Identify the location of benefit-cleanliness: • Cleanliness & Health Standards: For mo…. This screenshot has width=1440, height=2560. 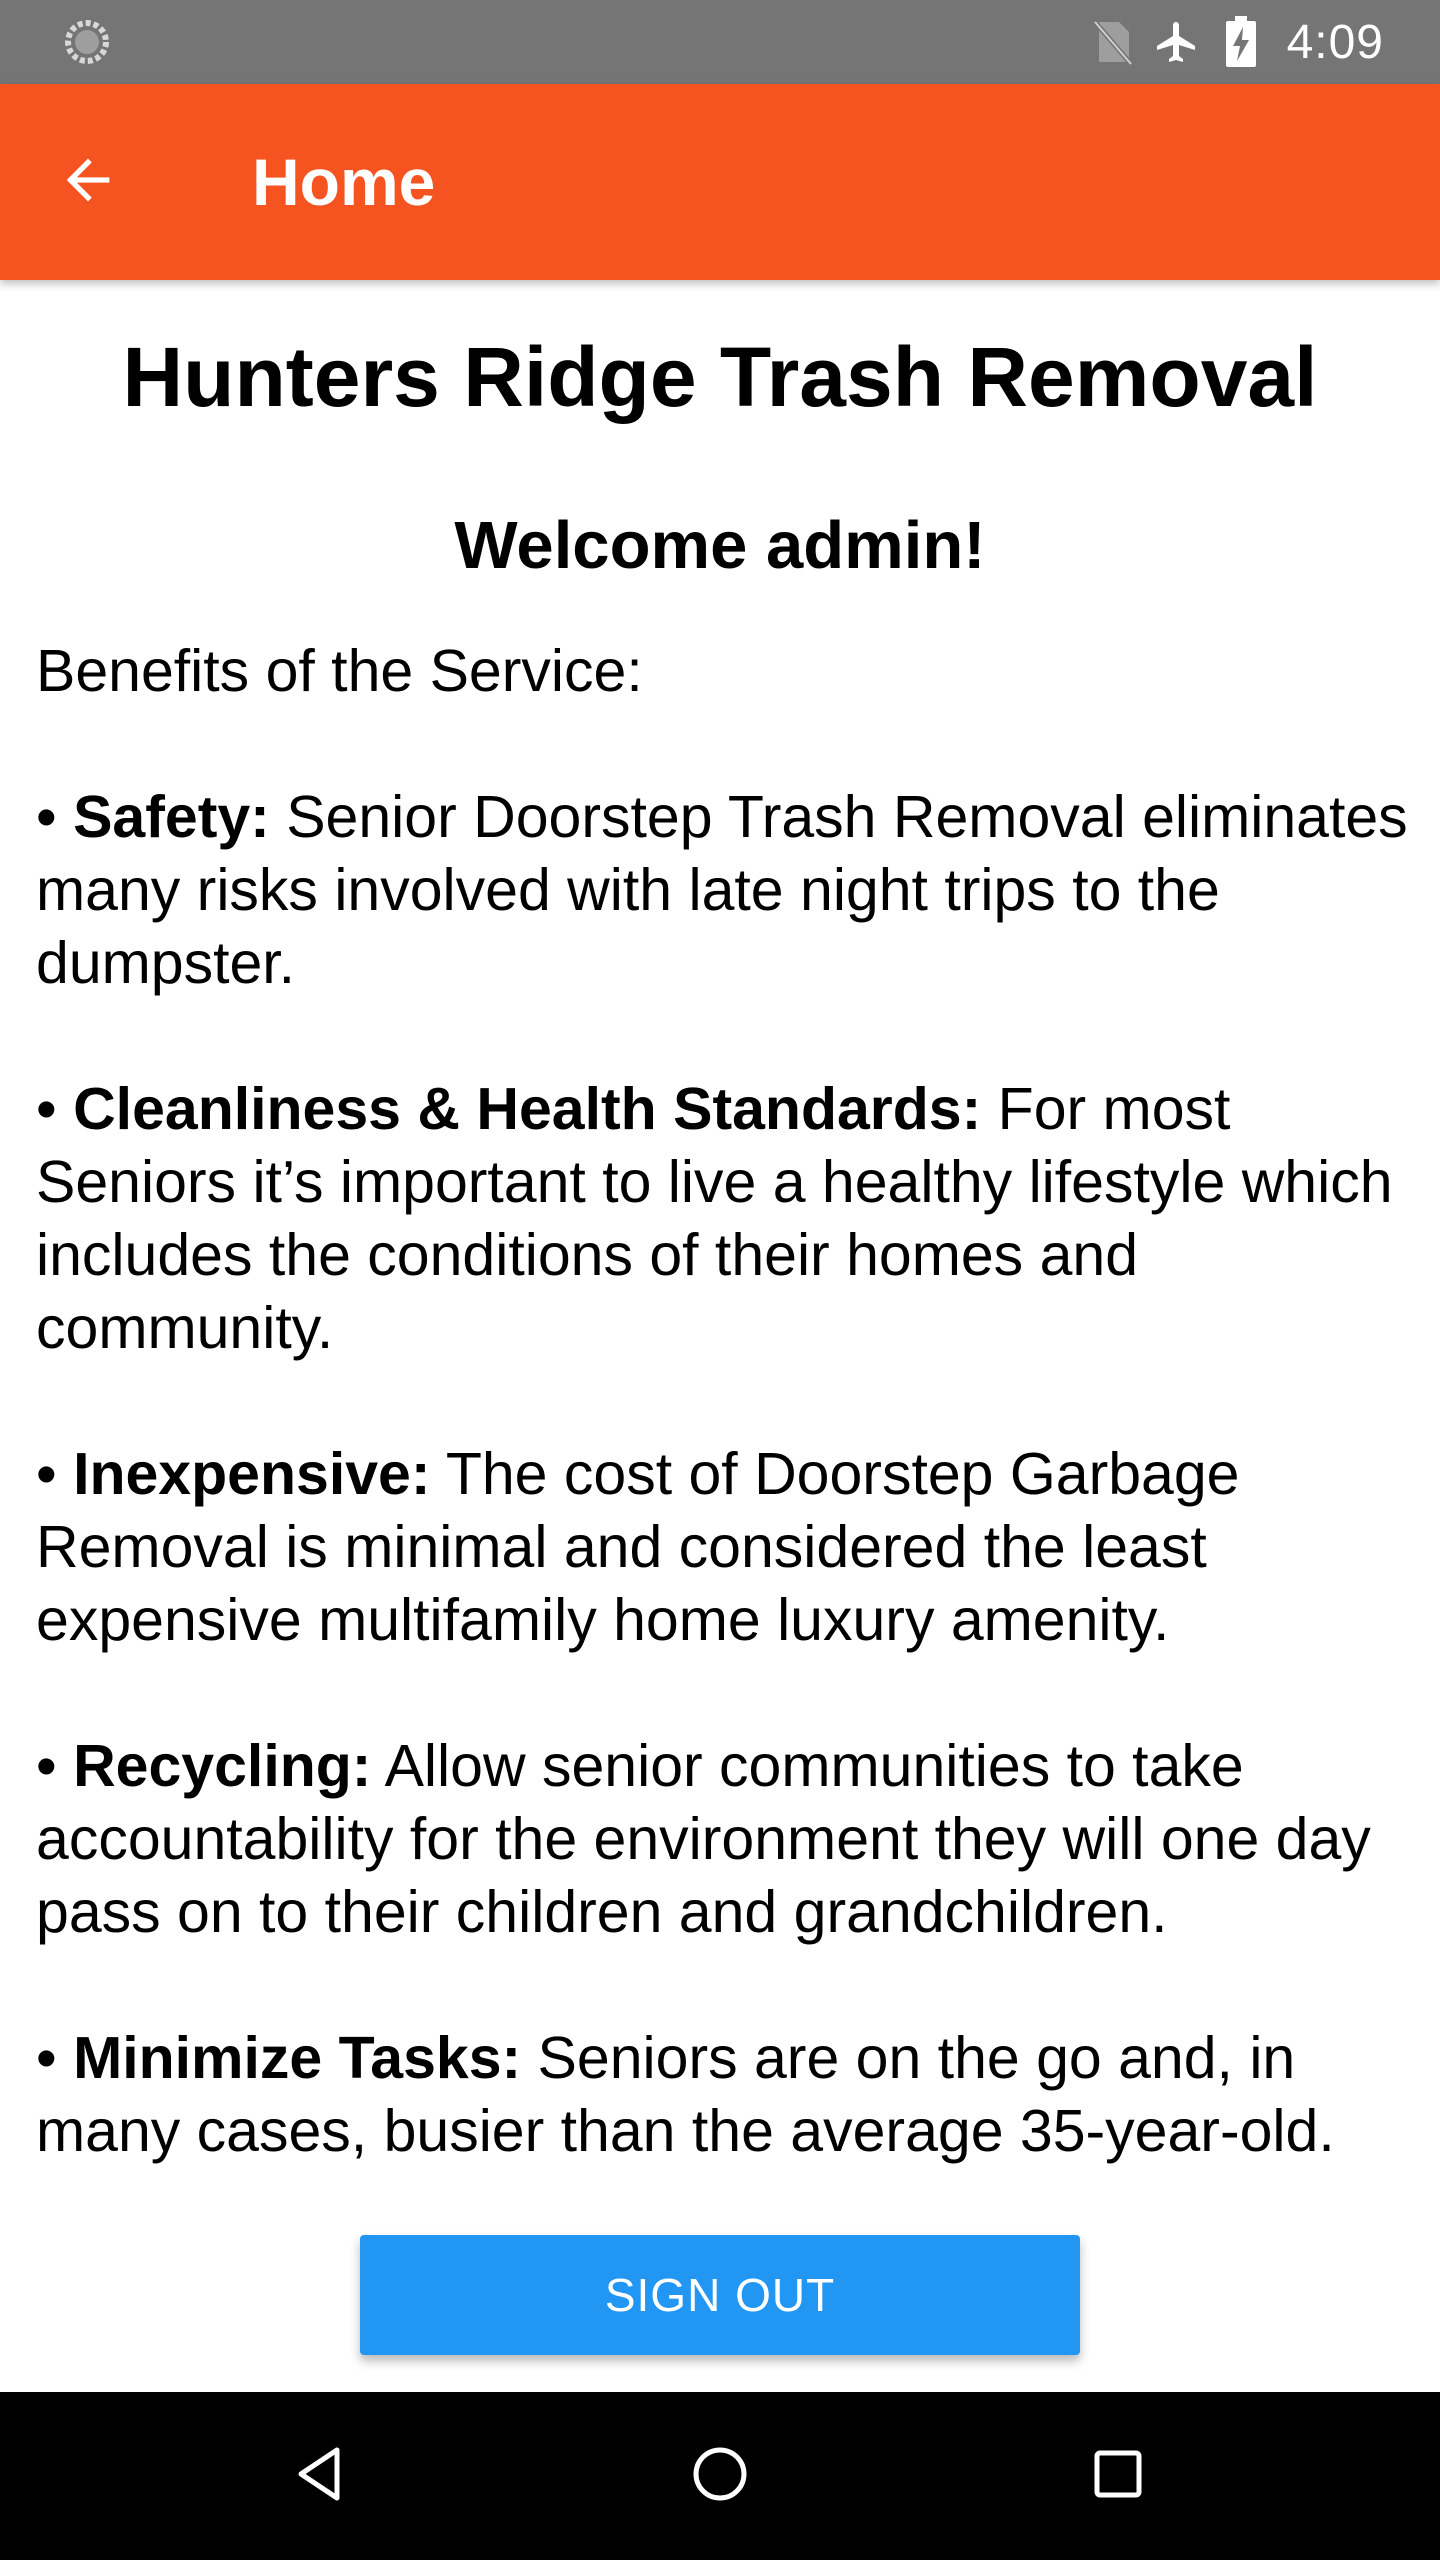
(726, 1219).